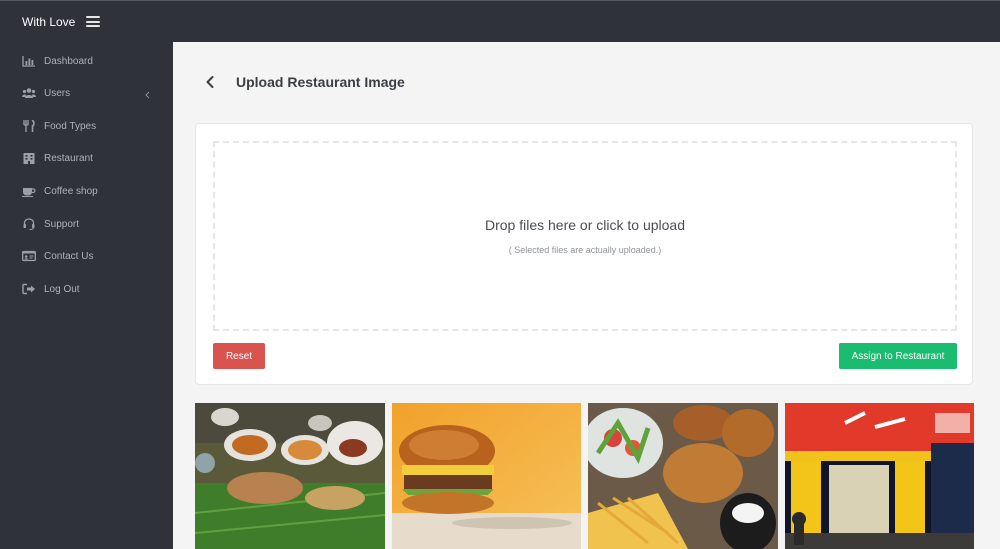  What do you see at coordinates (68, 61) in the screenshot?
I see `sidebar-item-label: Dashboard` at bounding box center [68, 61].